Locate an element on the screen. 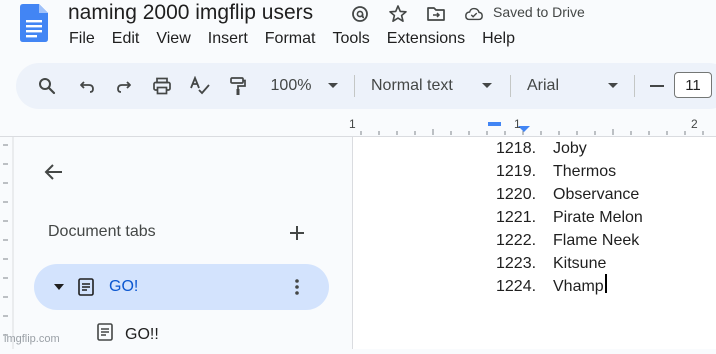 The width and height of the screenshot is (716, 354). list-item: 1223. Kitsune is located at coordinates (569, 263).